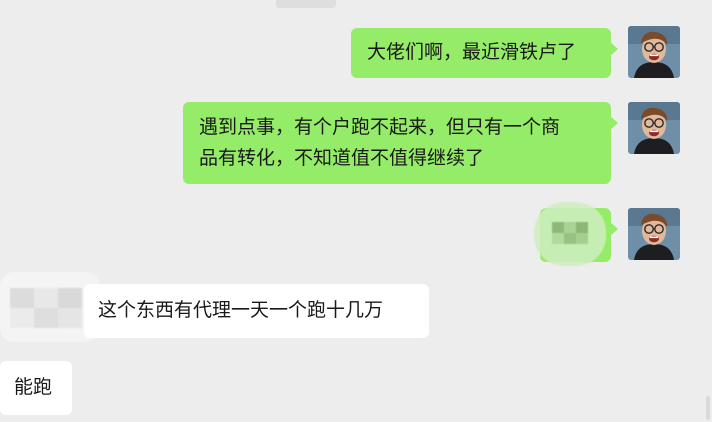  Describe the element at coordinates (380, 127) in the screenshot. I see `message-text-line: 遇到点事，有个户跑不起来，但只有一个商` at that location.